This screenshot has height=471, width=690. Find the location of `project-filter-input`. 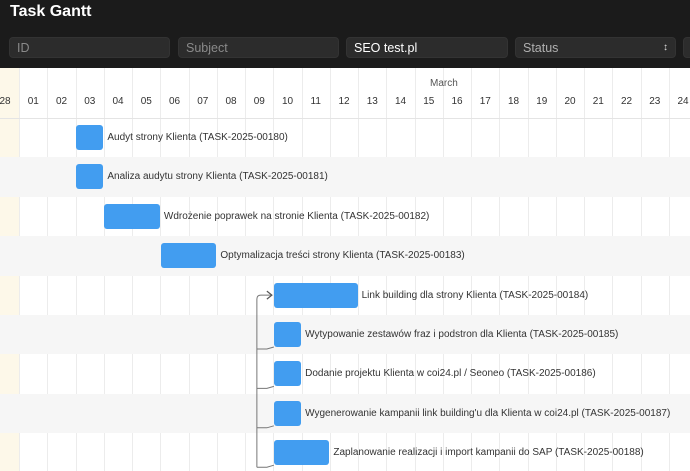

project-filter-input is located at coordinates (427, 47).